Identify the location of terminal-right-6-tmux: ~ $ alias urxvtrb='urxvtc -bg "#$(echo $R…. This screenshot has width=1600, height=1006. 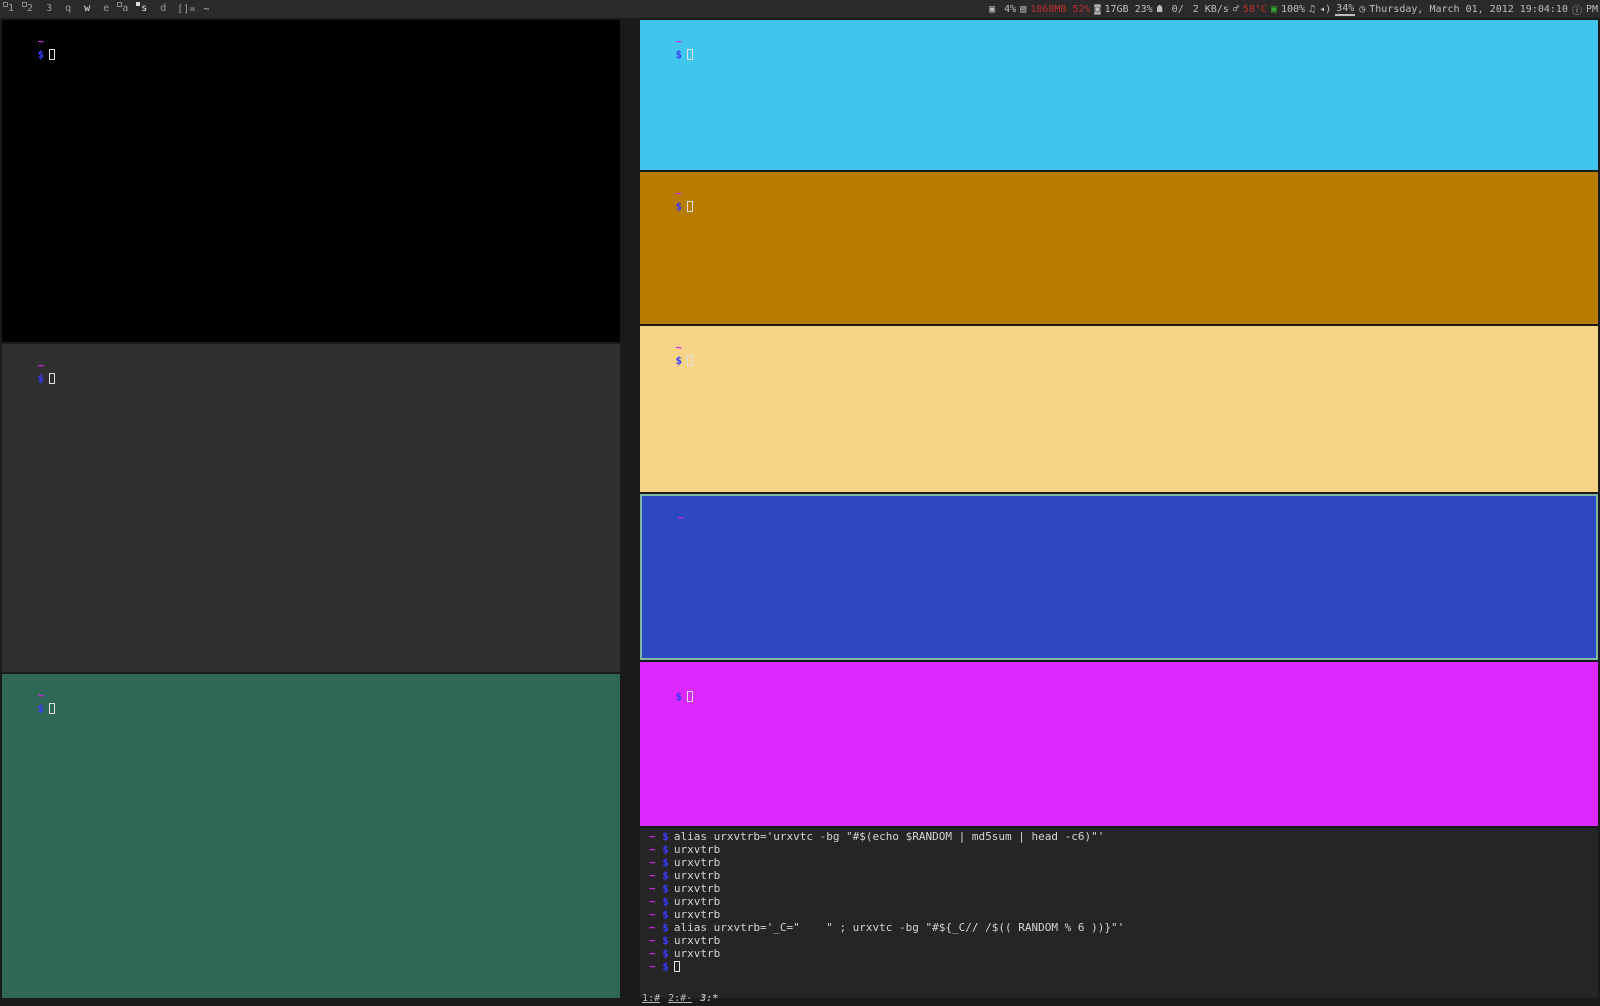
(1119, 913).